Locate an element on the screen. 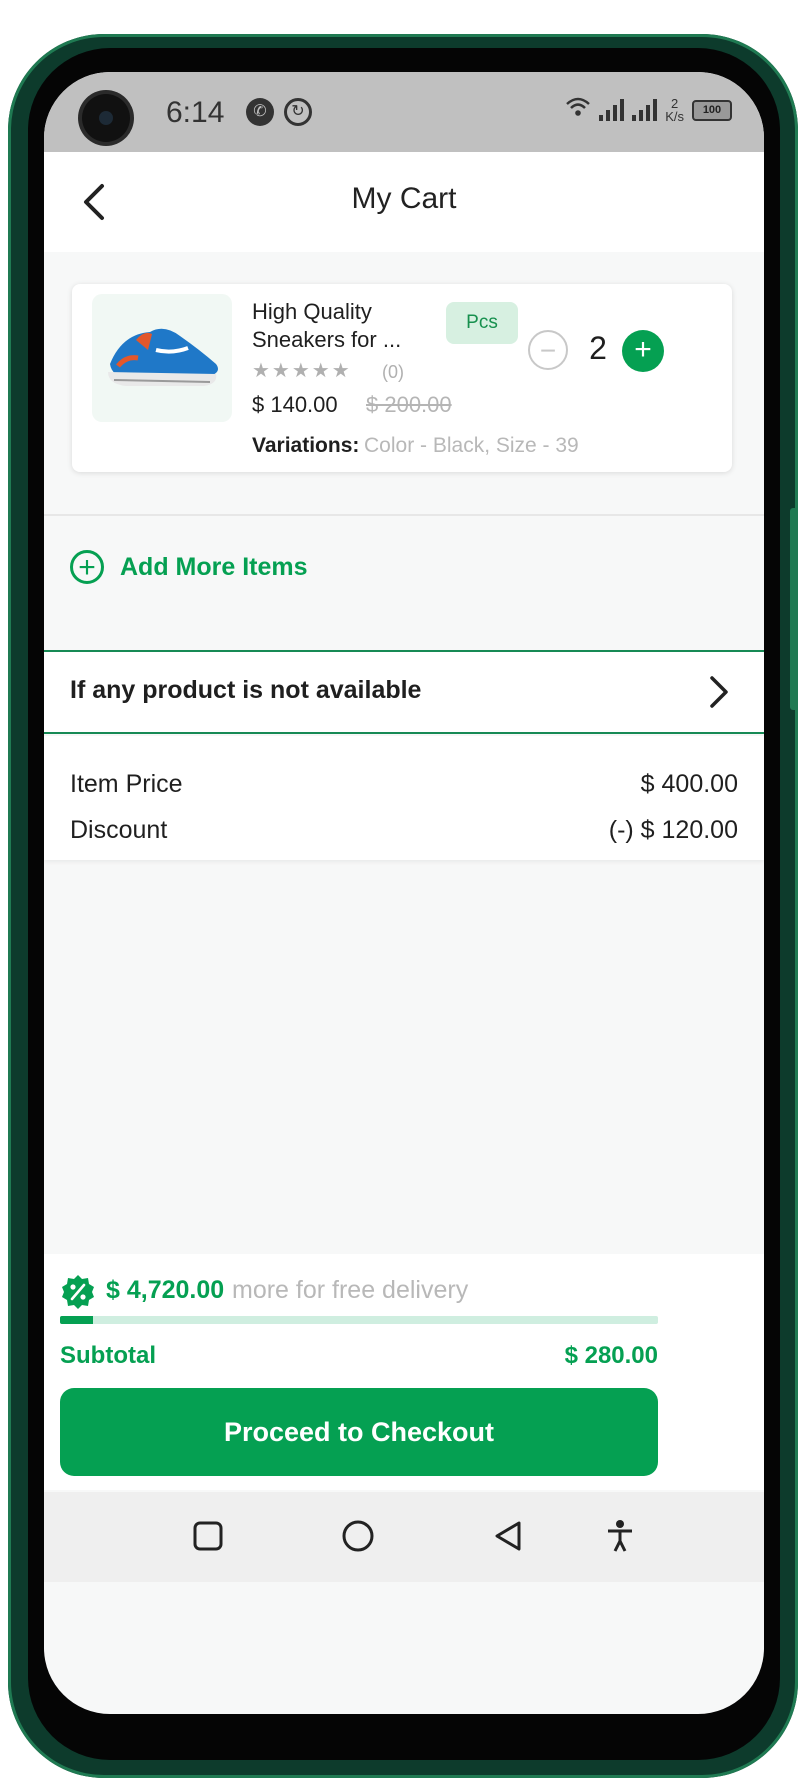  app-bar: My Cart is located at coordinates (404, 202).